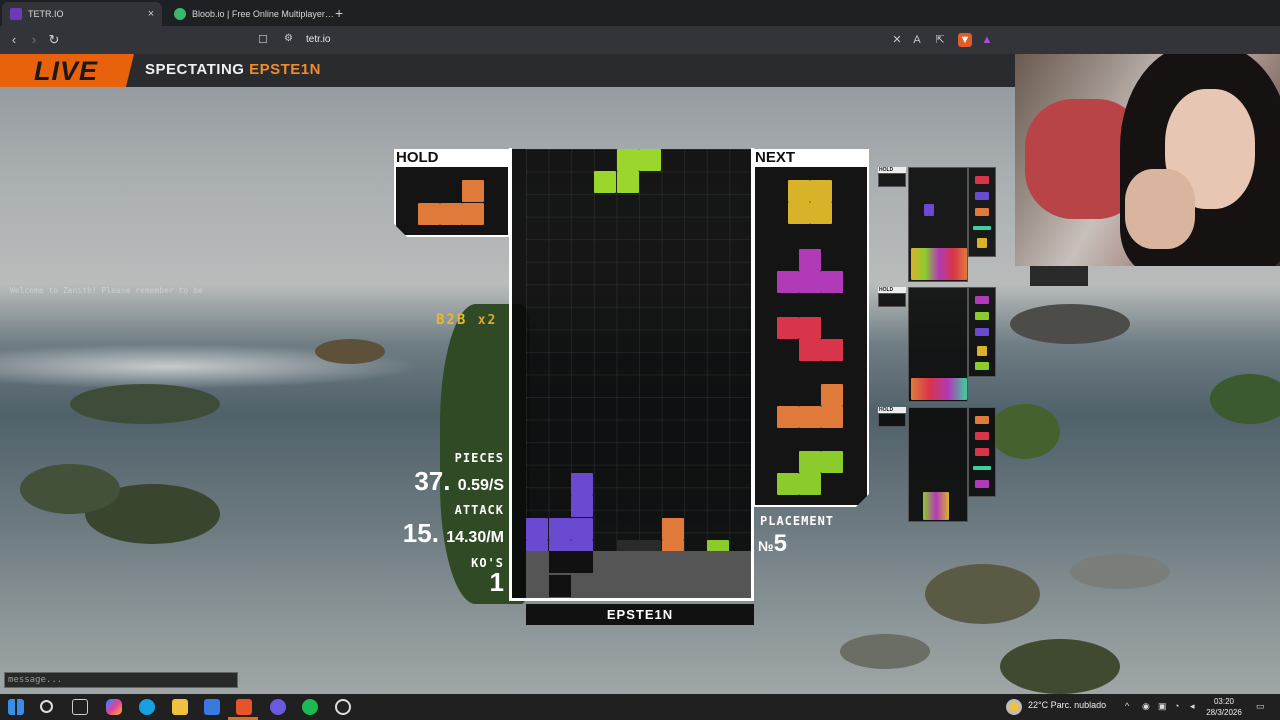  I want to click on board-frame, so click(631, 374).